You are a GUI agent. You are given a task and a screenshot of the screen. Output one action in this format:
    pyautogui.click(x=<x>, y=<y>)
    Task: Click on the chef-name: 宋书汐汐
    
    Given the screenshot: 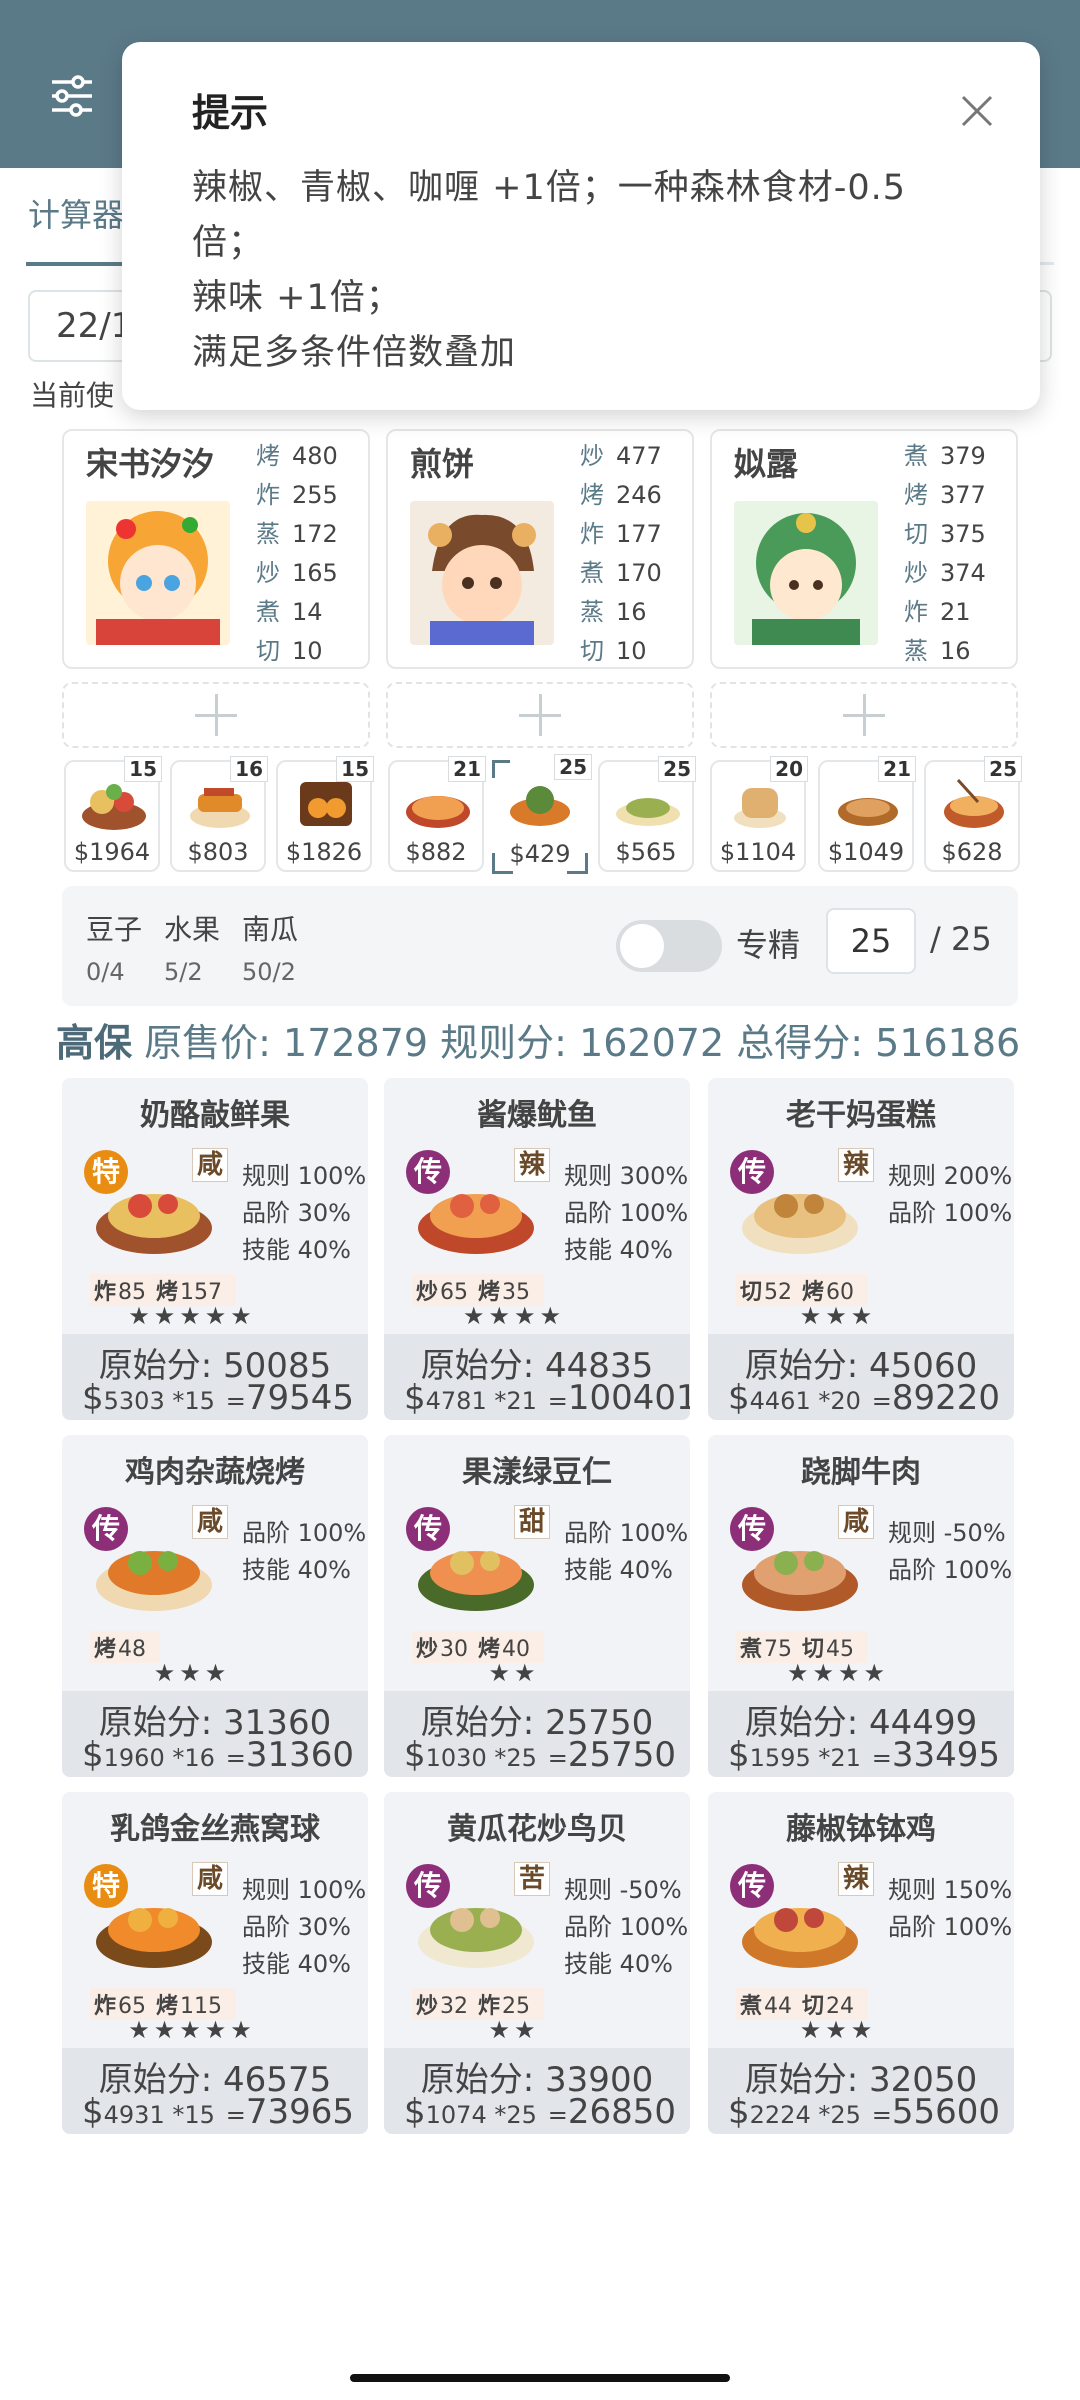 What is the action you would take?
    pyautogui.click(x=150, y=464)
    